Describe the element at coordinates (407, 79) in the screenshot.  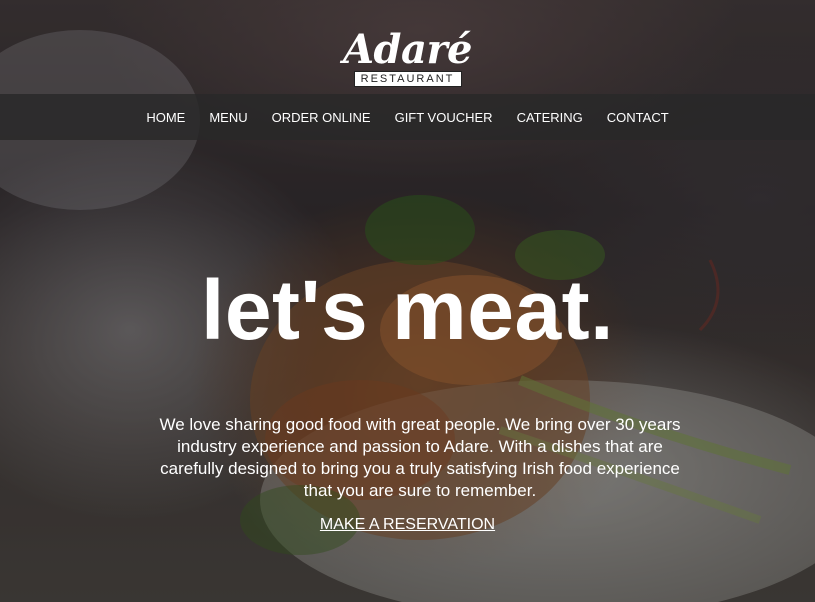
I see `brand-tagline: RESTAURANT` at that location.